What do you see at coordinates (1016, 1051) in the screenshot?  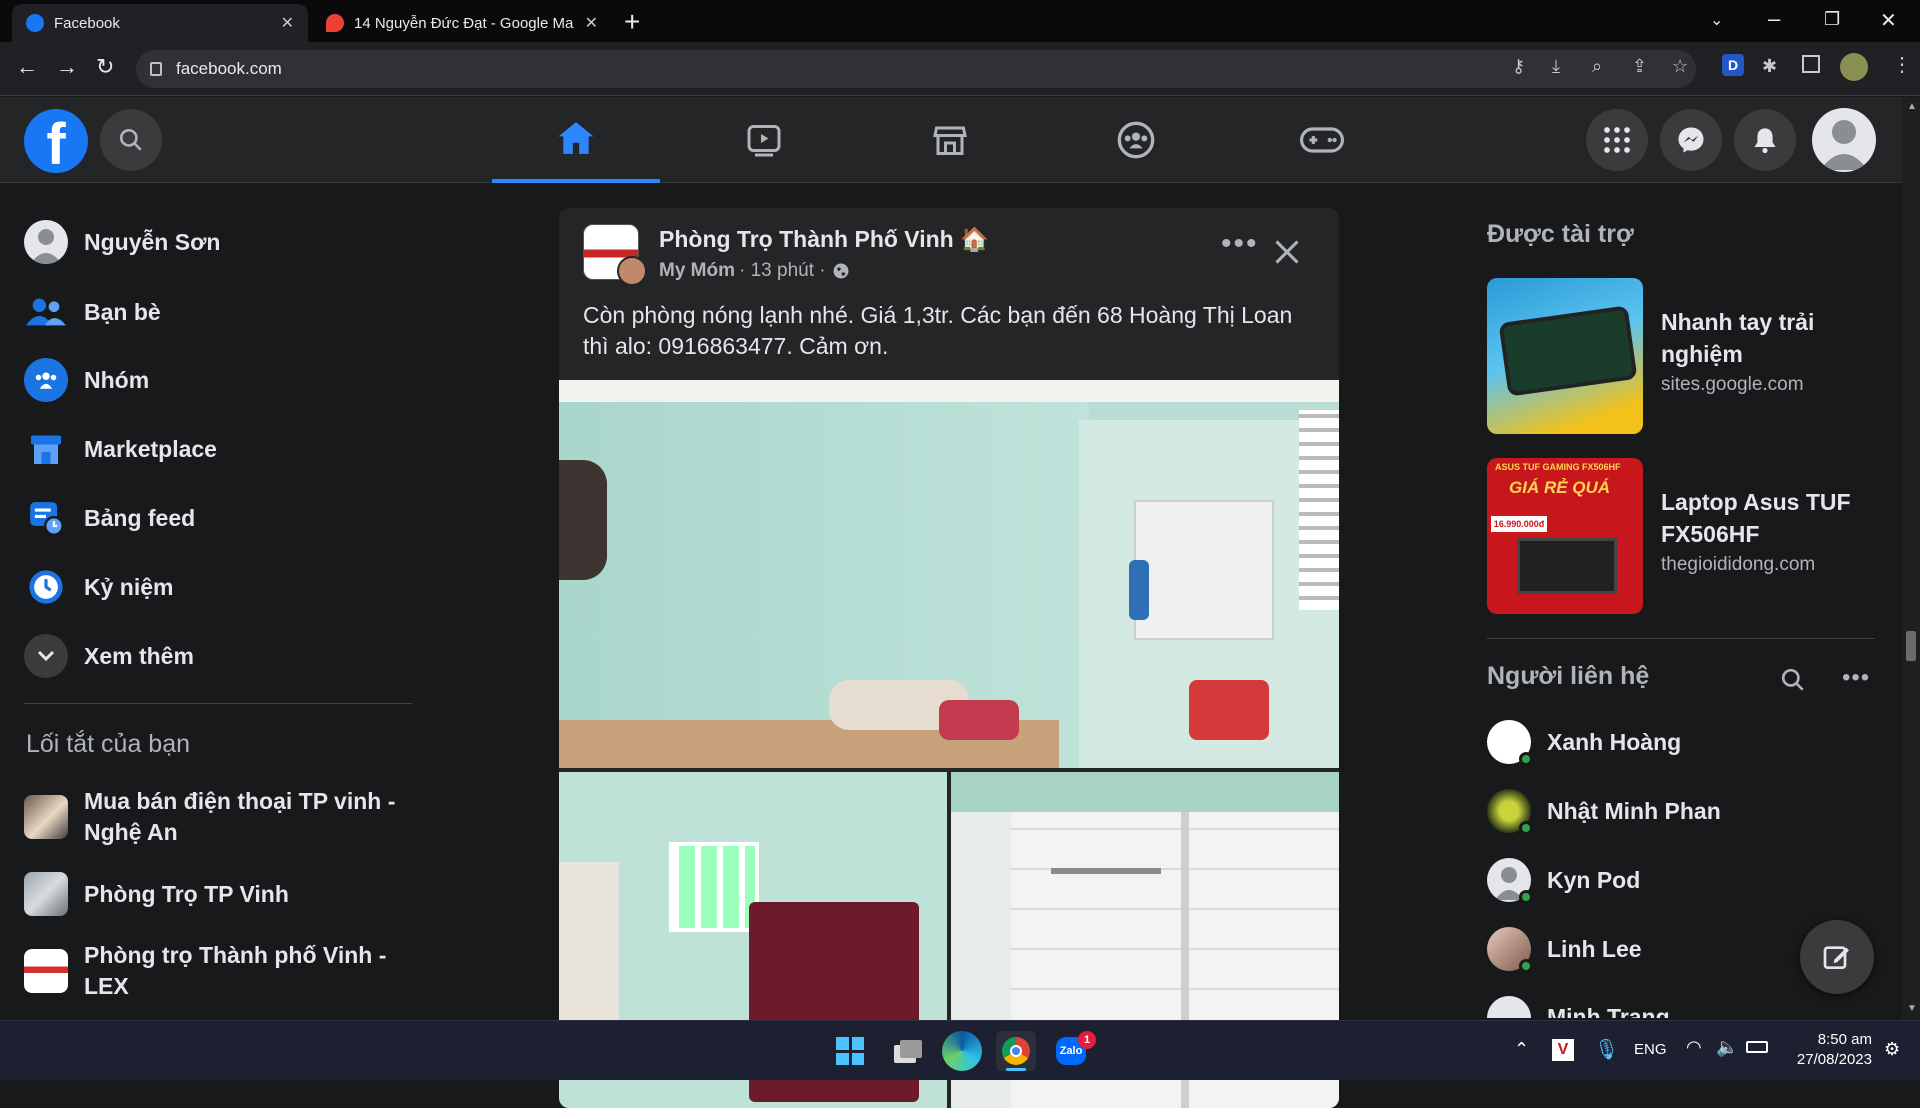 I see `chrome-taskbar-button` at bounding box center [1016, 1051].